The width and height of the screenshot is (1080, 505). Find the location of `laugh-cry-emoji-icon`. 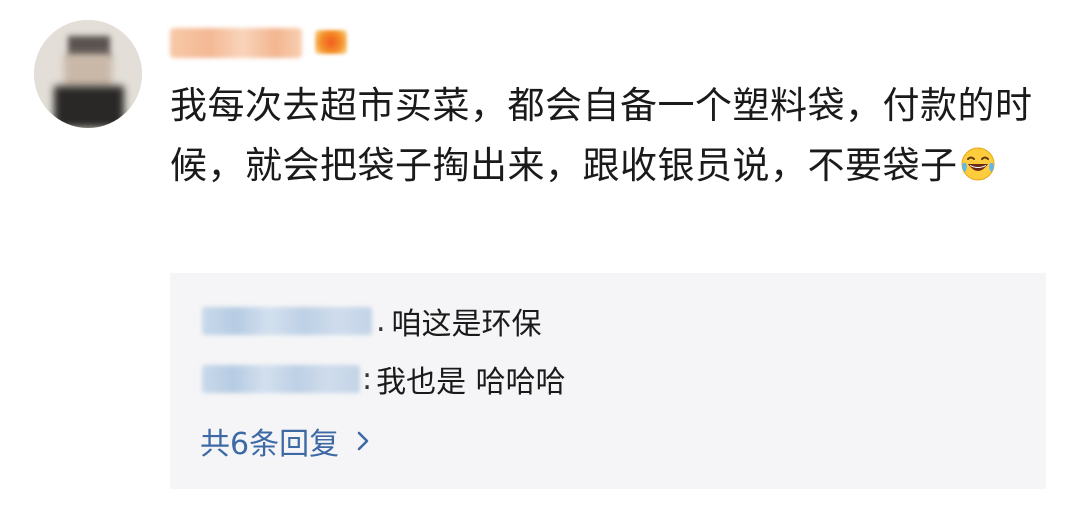

laugh-cry-emoji-icon is located at coordinates (977, 164).